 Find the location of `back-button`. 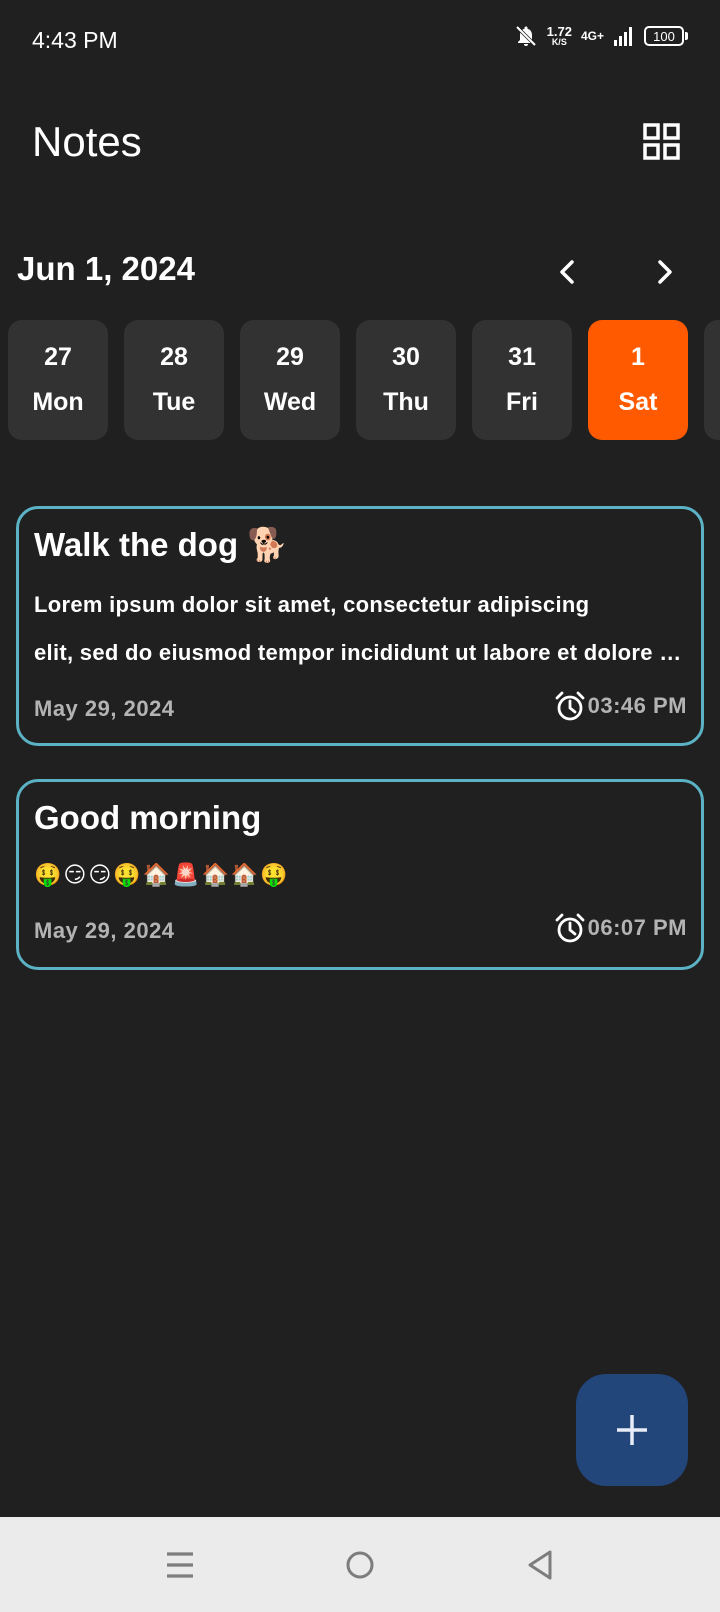

back-button is located at coordinates (540, 1565).